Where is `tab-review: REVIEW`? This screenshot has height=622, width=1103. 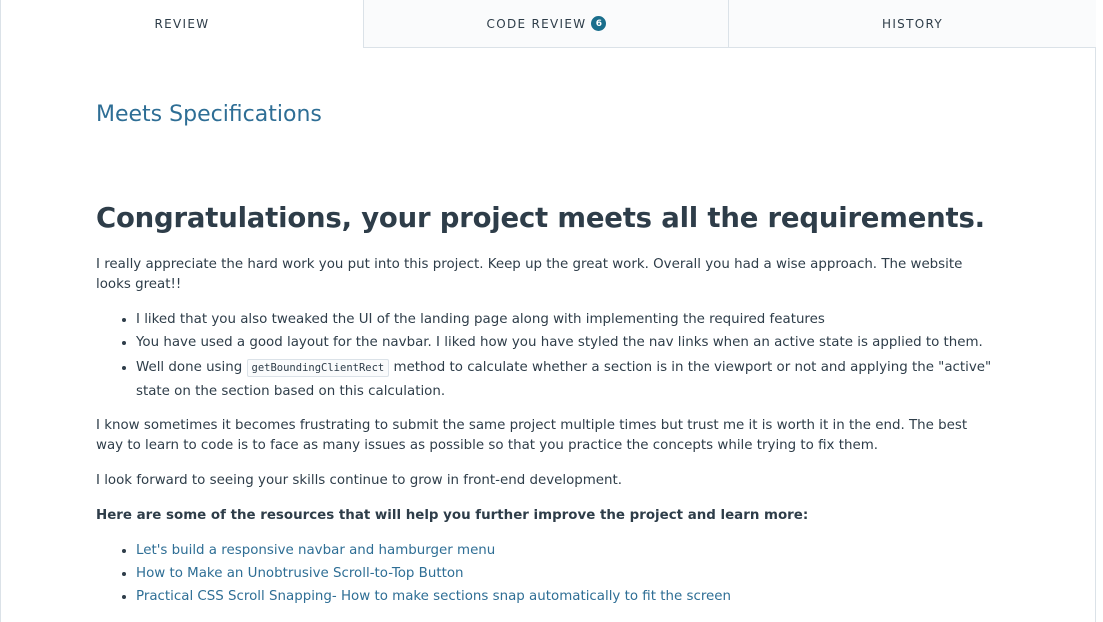
tab-review: REVIEW is located at coordinates (182, 23).